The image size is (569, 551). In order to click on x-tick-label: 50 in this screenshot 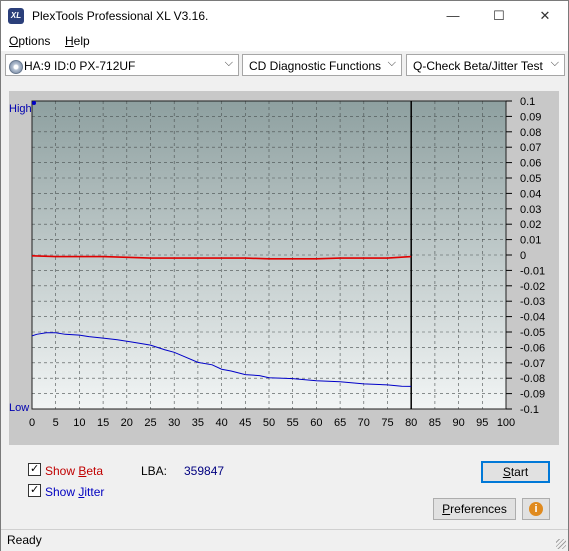, I will do `click(269, 423)`.